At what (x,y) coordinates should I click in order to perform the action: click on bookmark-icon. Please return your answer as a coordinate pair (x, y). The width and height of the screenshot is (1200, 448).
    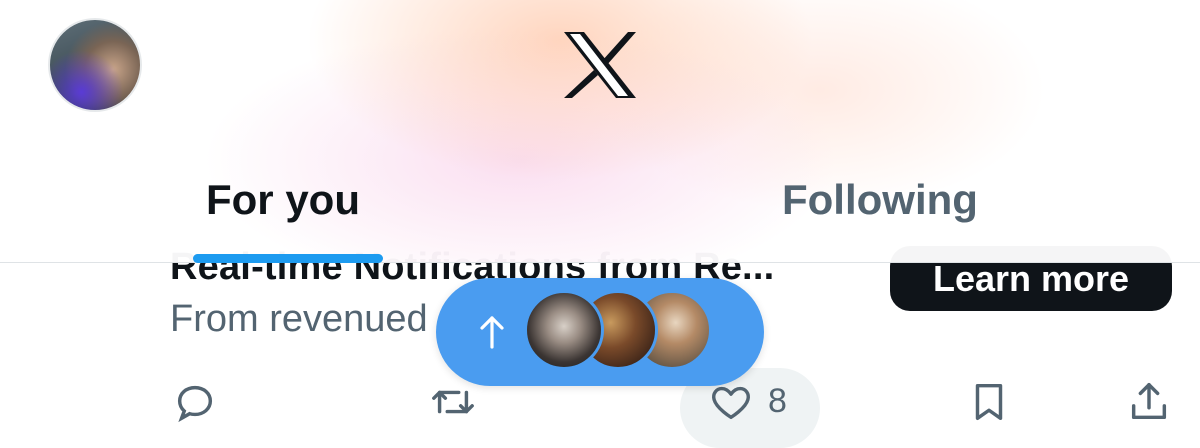
    Looking at the image, I should click on (989, 401).